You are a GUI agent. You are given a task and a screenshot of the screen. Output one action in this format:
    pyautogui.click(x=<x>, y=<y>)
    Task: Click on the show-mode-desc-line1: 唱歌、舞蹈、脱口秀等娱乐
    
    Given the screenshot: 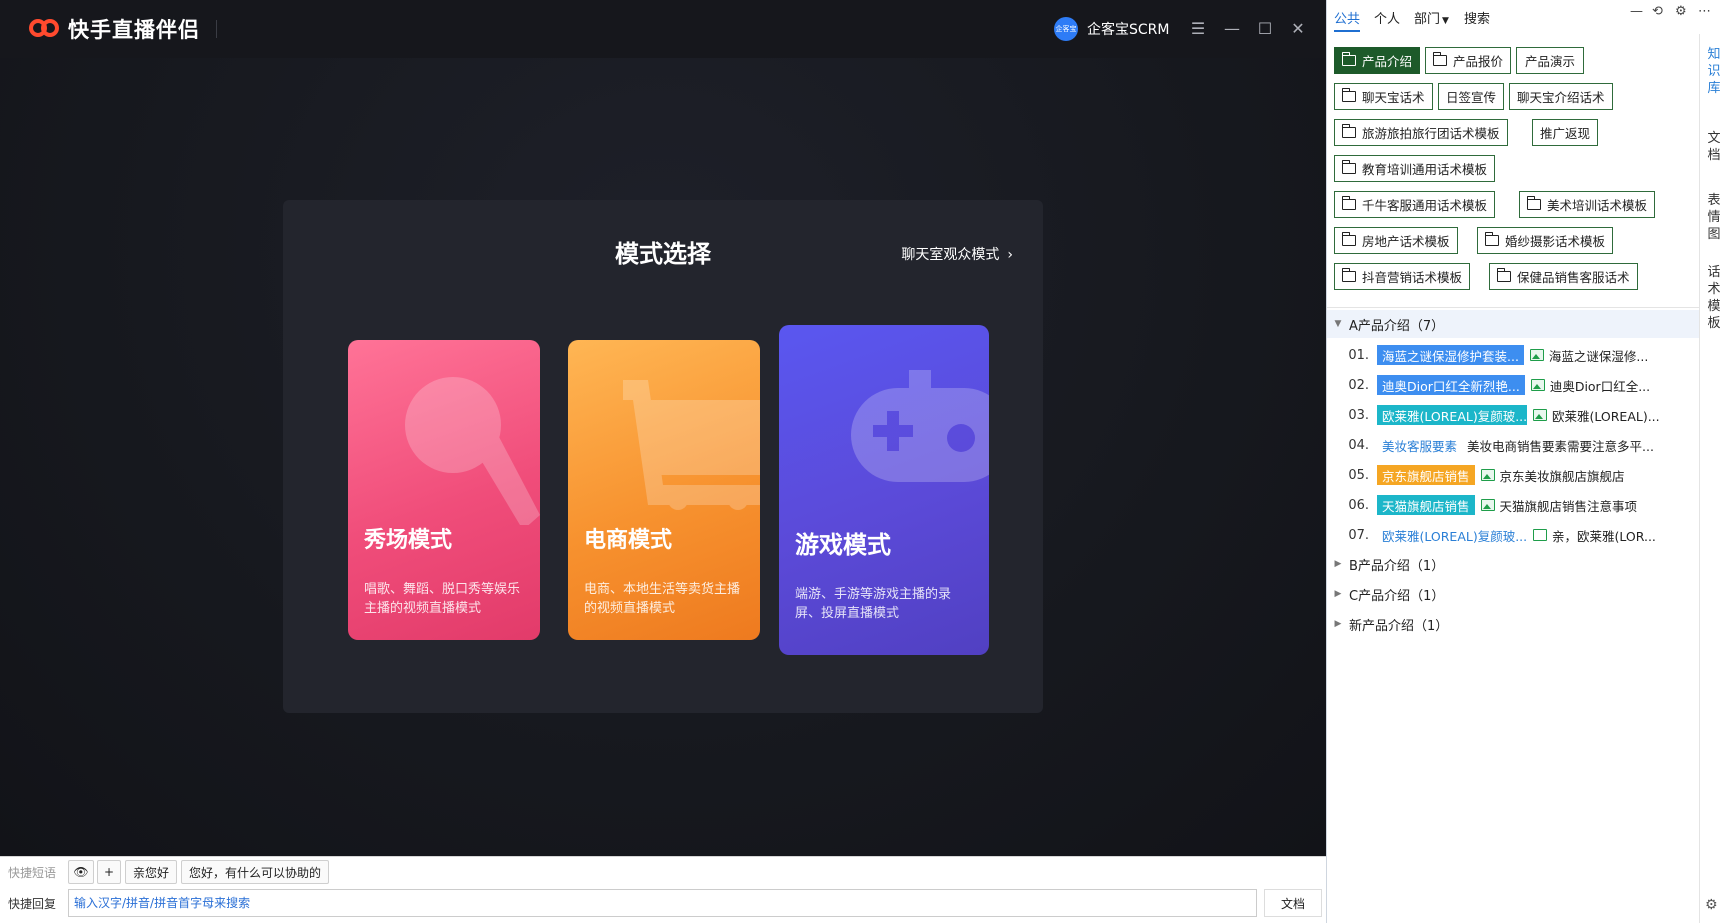 What is the action you would take?
    pyautogui.click(x=442, y=589)
    